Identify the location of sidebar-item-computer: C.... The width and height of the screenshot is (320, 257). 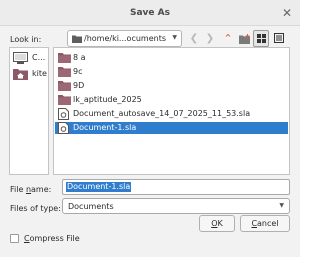
(29, 58).